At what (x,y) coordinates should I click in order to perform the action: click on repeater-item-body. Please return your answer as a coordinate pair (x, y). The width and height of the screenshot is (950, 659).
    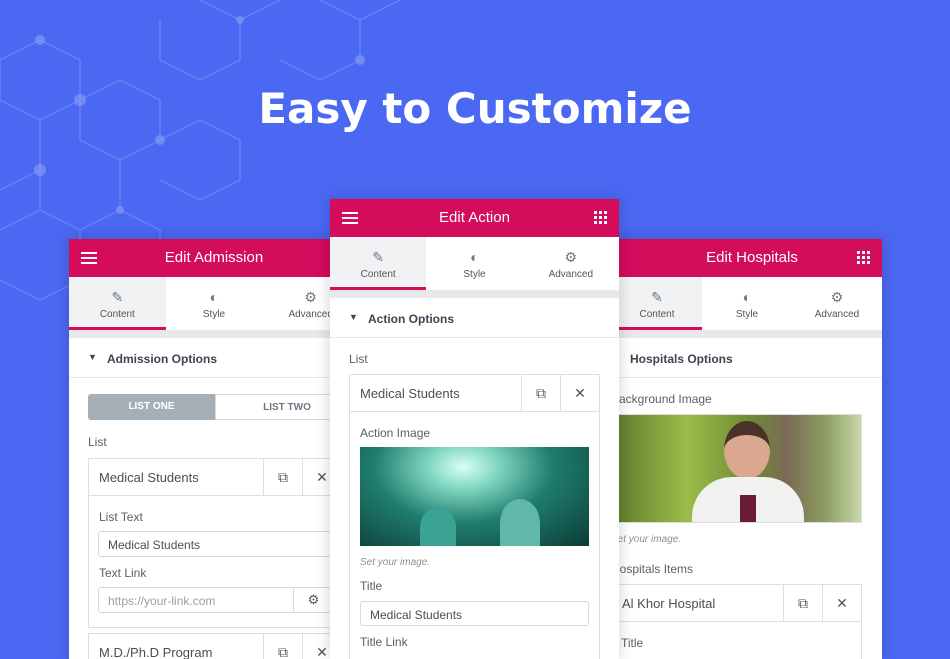
    Looking at the image, I should click on (736, 640).